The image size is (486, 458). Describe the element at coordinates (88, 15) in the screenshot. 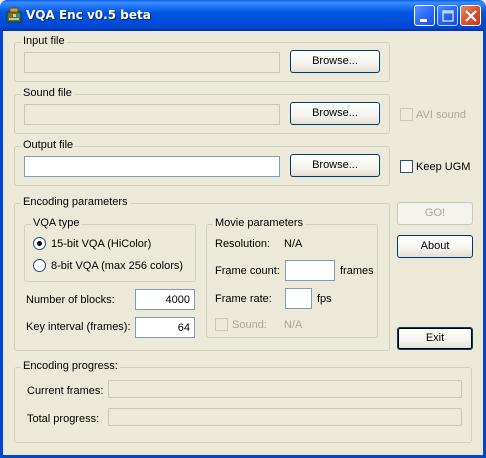

I see `window-title: VQA Enc v0.5 beta` at that location.